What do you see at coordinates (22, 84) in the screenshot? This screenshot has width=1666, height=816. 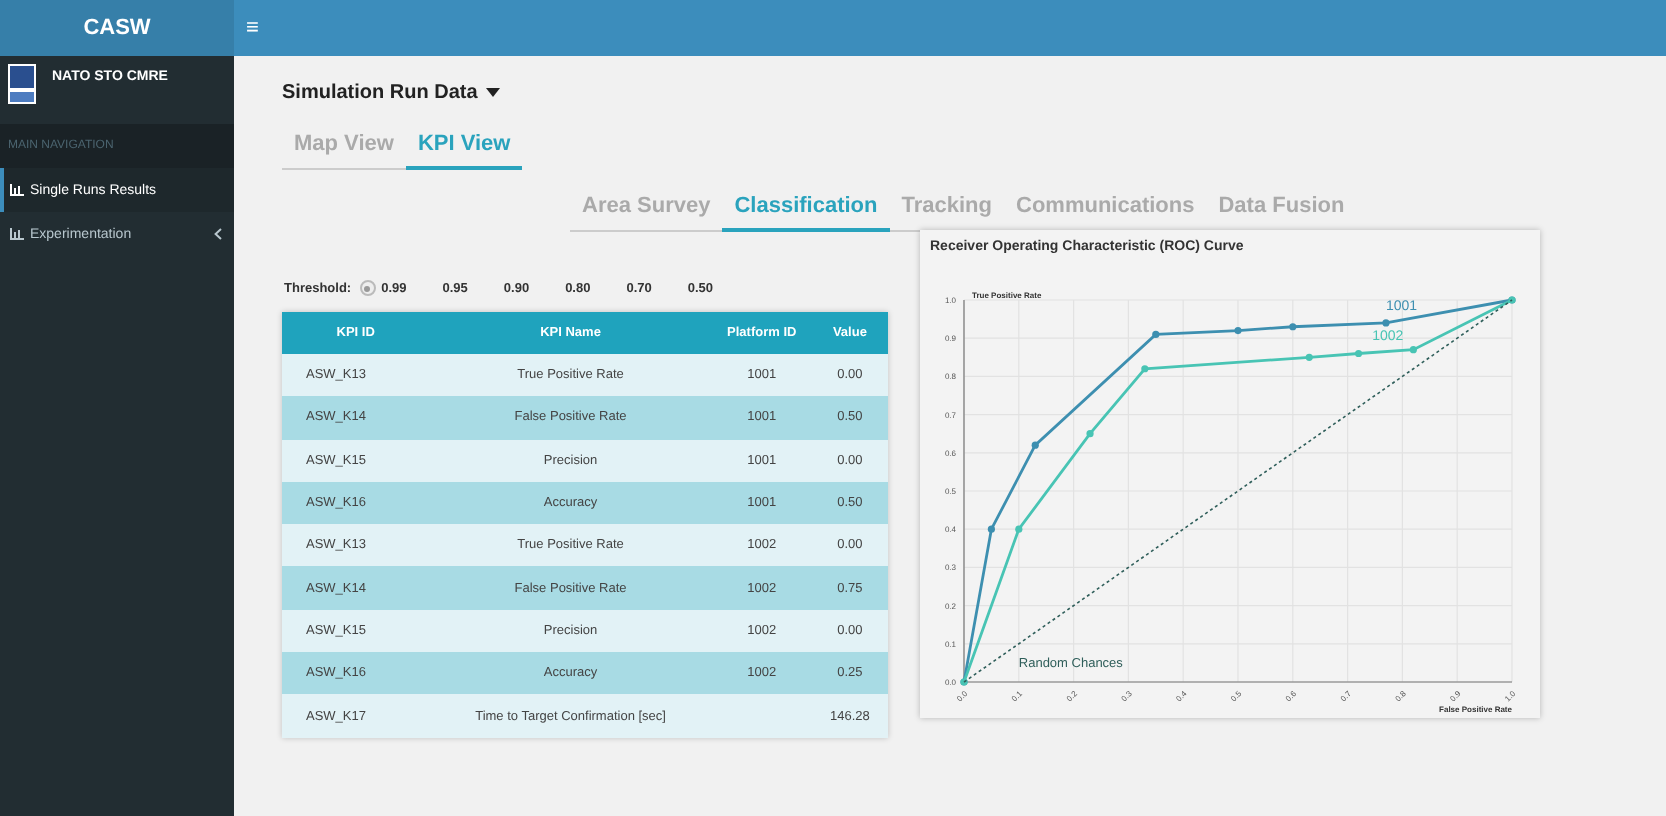 I see `logo-icon` at bounding box center [22, 84].